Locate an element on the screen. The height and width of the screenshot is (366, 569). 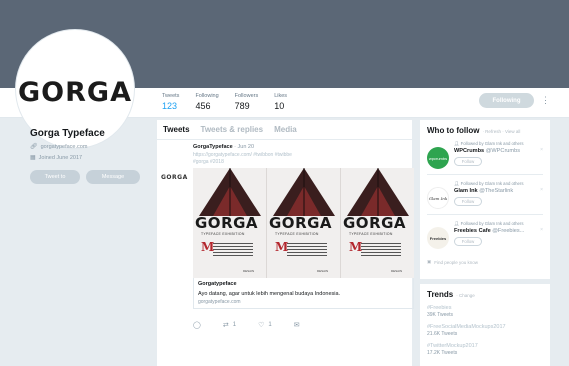
trend-item: #FreeSocialMediaMockups2017 21.6K Tweets is located at coordinates (485, 330).